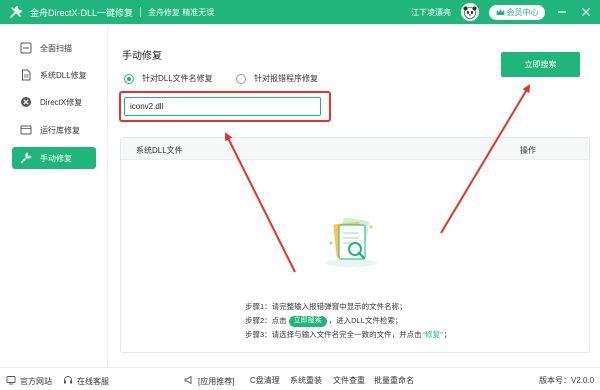 This screenshot has width=600, height=390. I want to click on footer-link-batch-rename: 批量重命名, so click(394, 380).